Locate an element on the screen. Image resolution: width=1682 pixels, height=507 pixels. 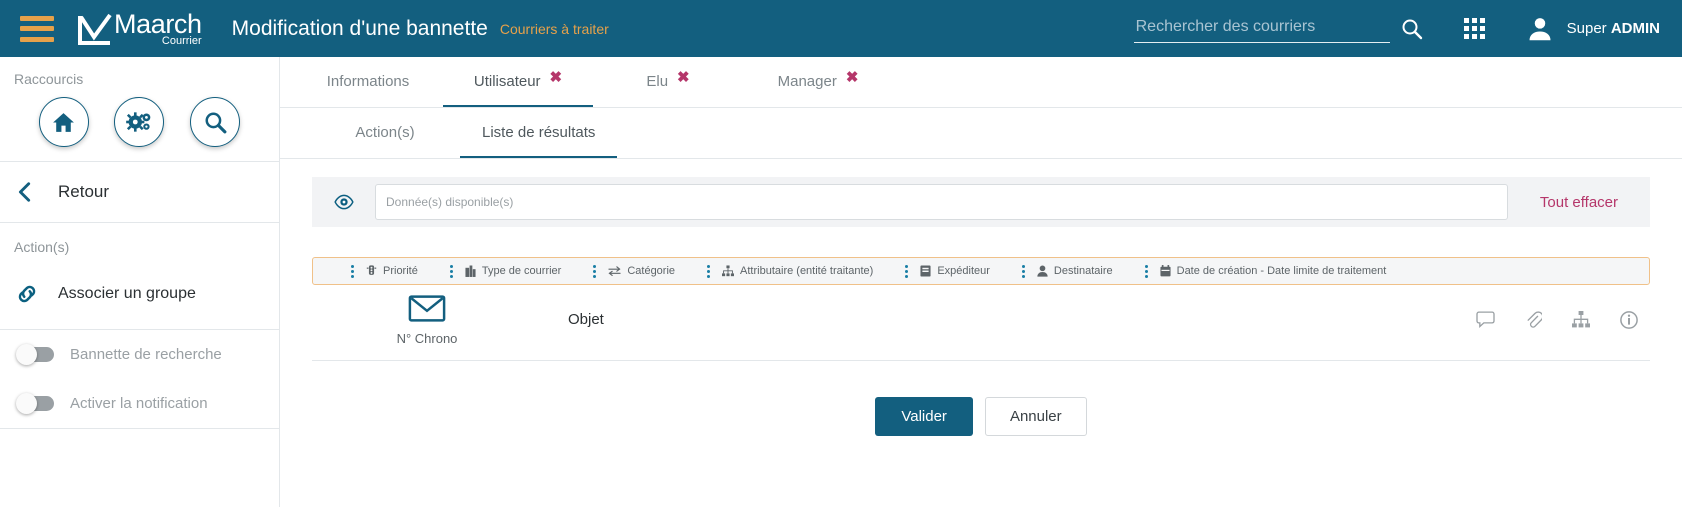
link-icon is located at coordinates (27, 294).